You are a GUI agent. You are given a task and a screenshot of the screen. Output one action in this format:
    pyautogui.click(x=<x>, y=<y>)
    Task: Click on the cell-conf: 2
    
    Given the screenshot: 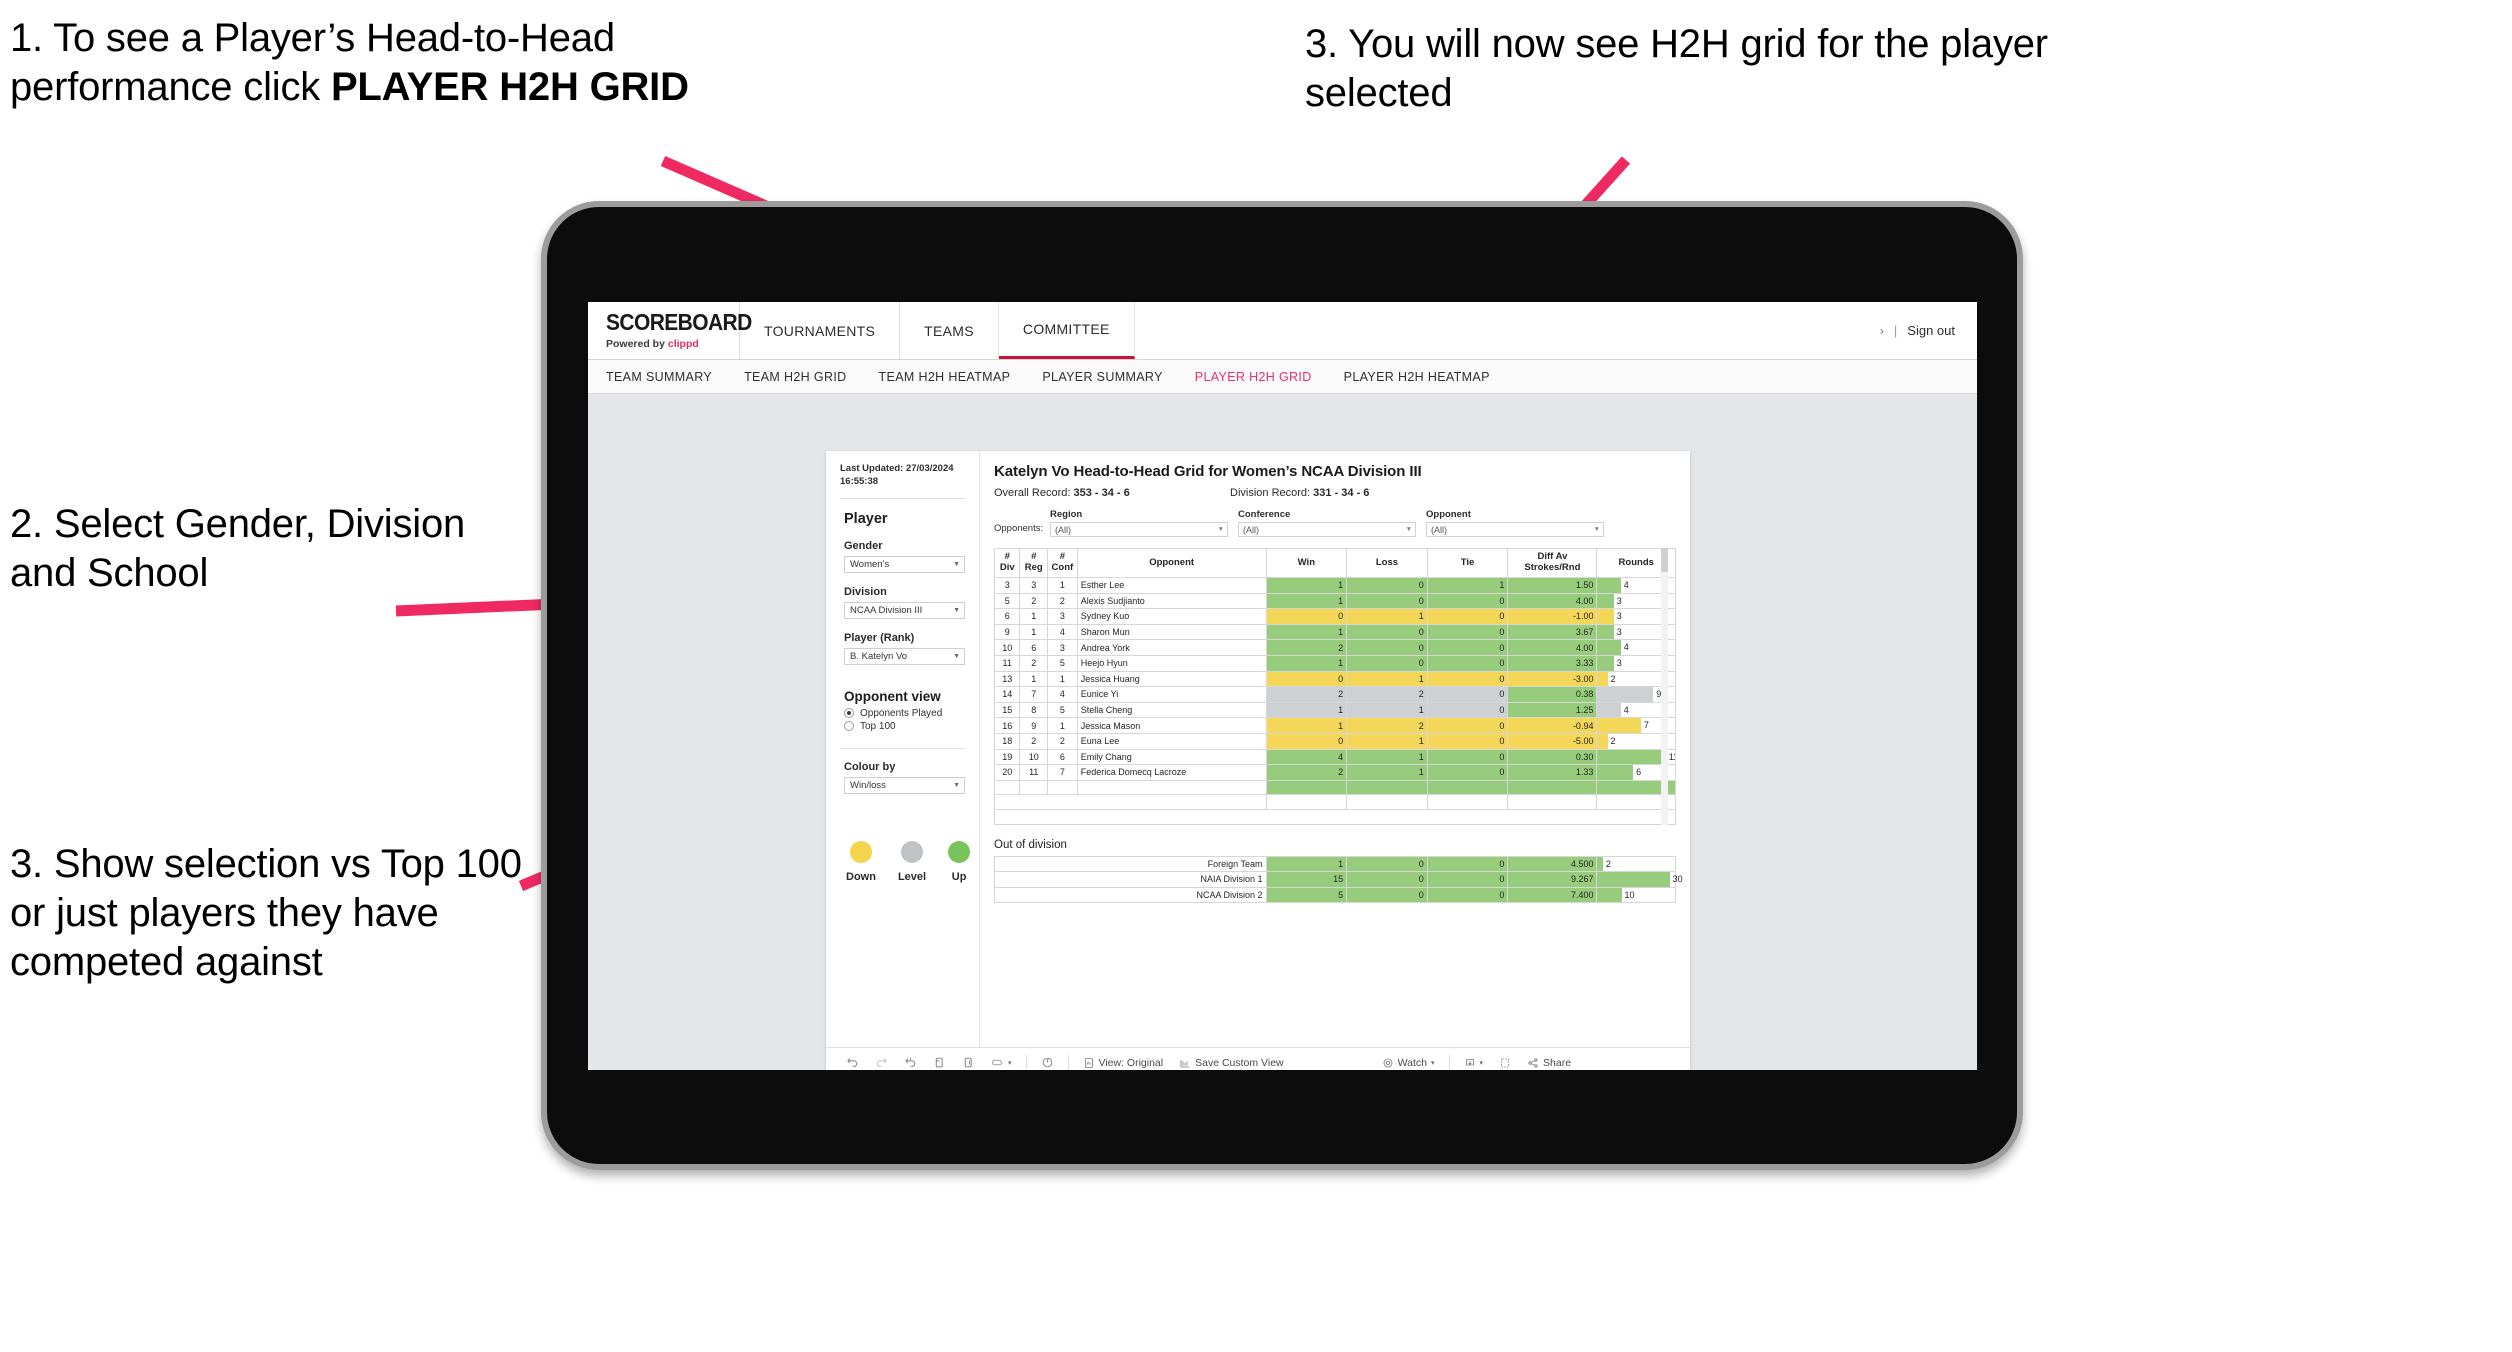 What is the action you would take?
    pyautogui.click(x=1062, y=741)
    